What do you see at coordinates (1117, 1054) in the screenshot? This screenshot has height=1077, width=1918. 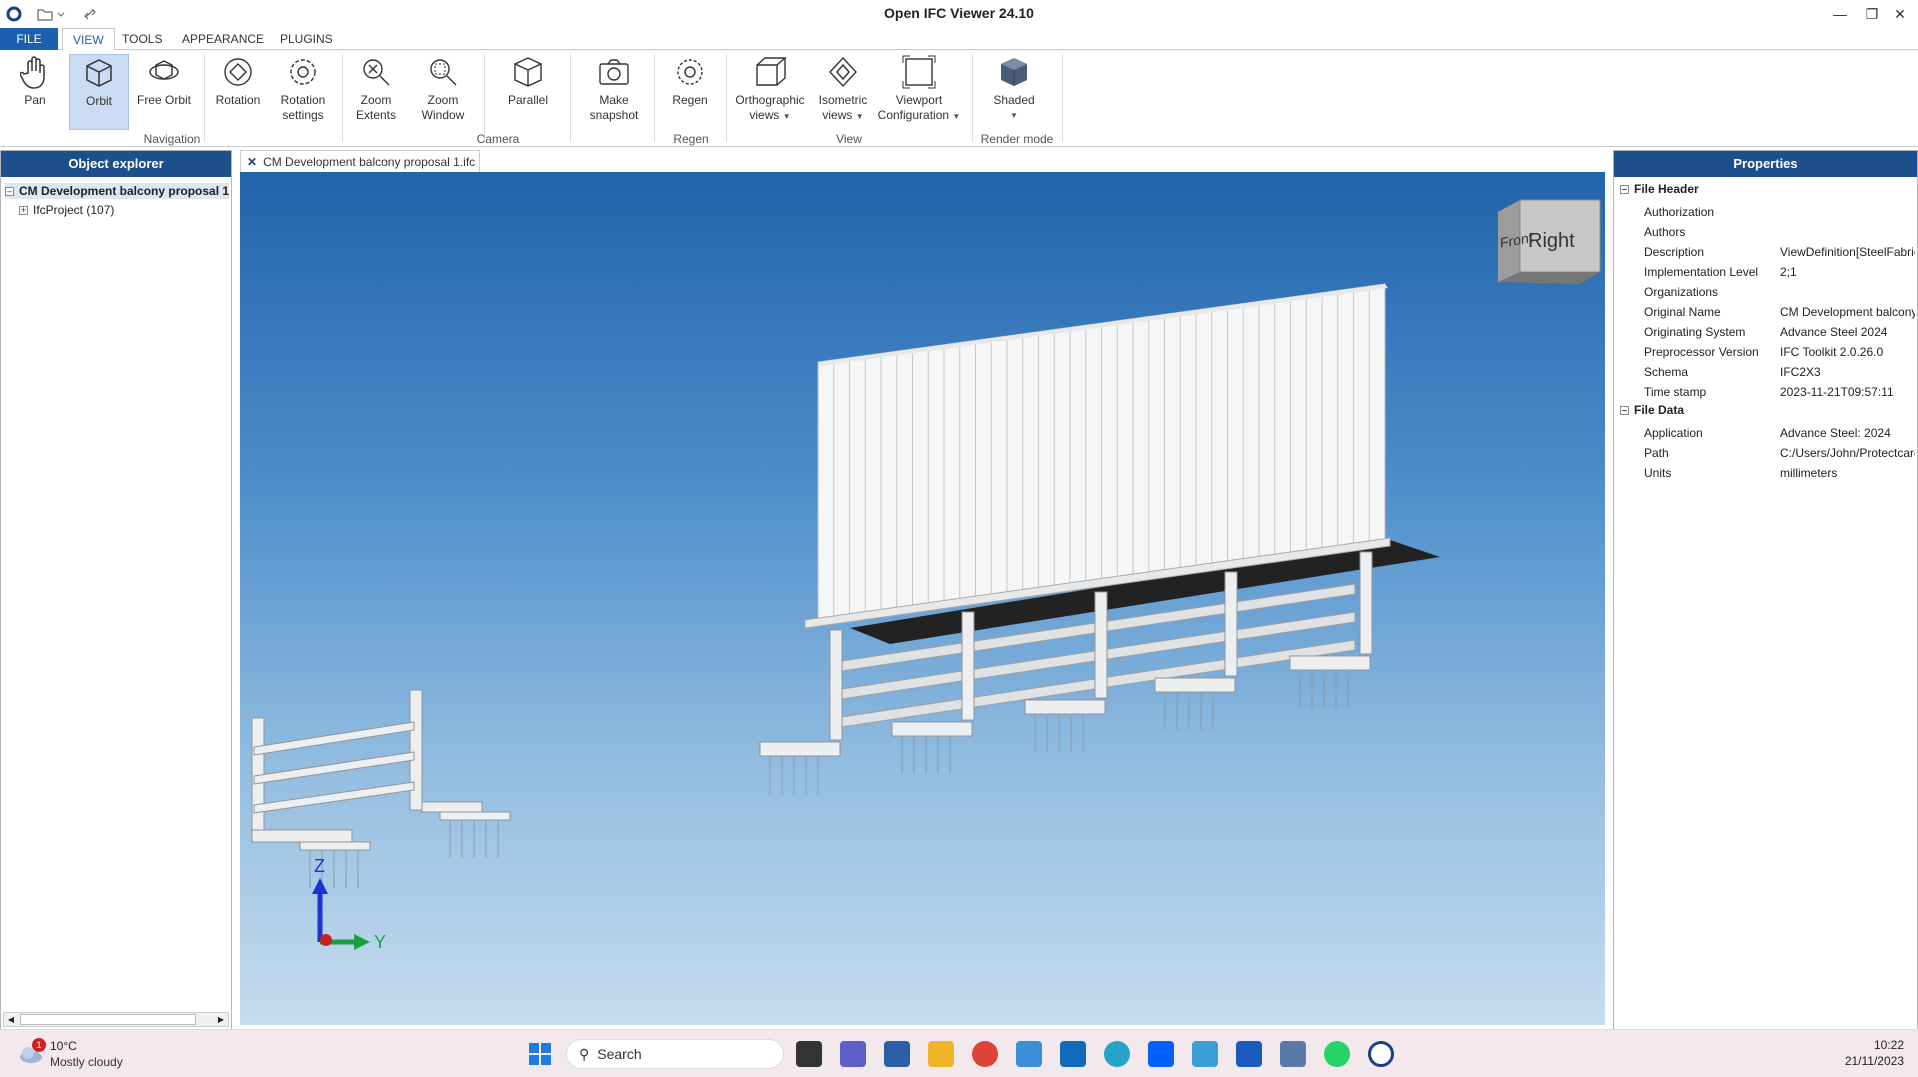 I see `edge-icon` at bounding box center [1117, 1054].